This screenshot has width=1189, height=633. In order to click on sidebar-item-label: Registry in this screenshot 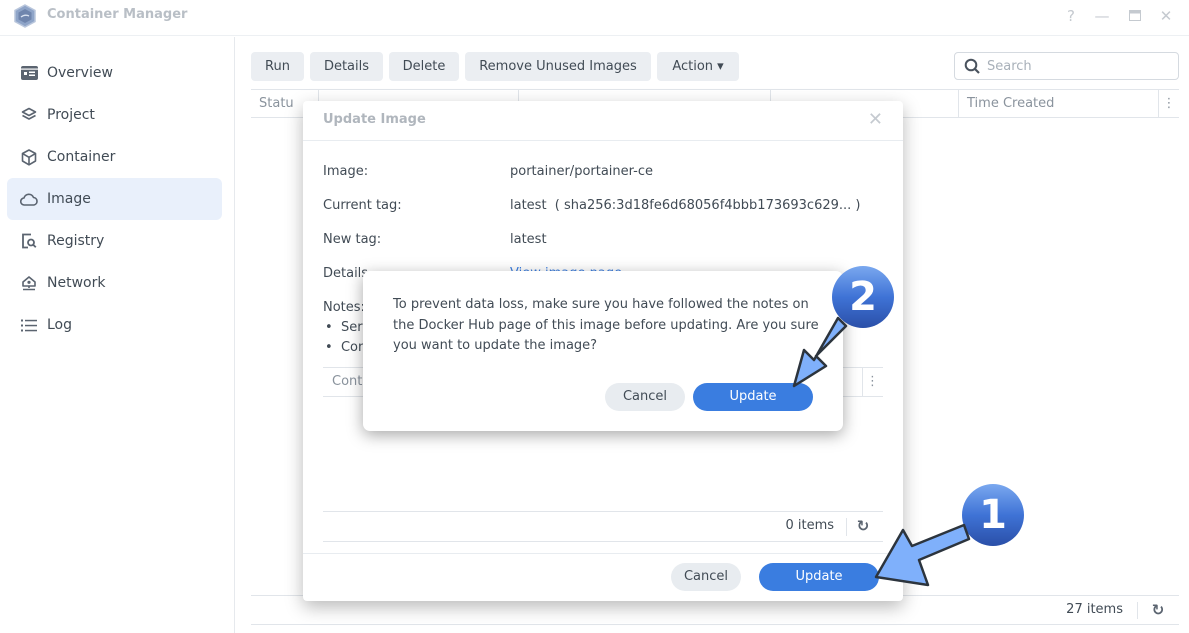, I will do `click(76, 241)`.